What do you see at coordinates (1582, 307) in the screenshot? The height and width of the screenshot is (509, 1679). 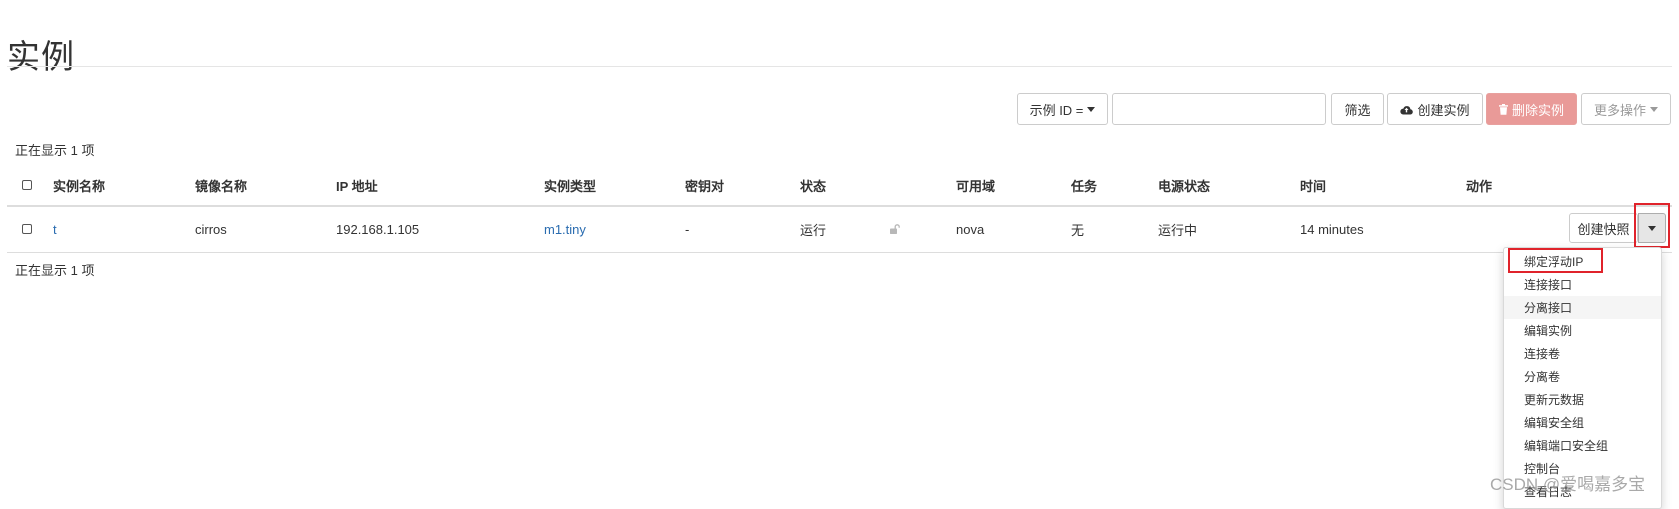 I see `menu-item-detach-interface: 分离接口` at bounding box center [1582, 307].